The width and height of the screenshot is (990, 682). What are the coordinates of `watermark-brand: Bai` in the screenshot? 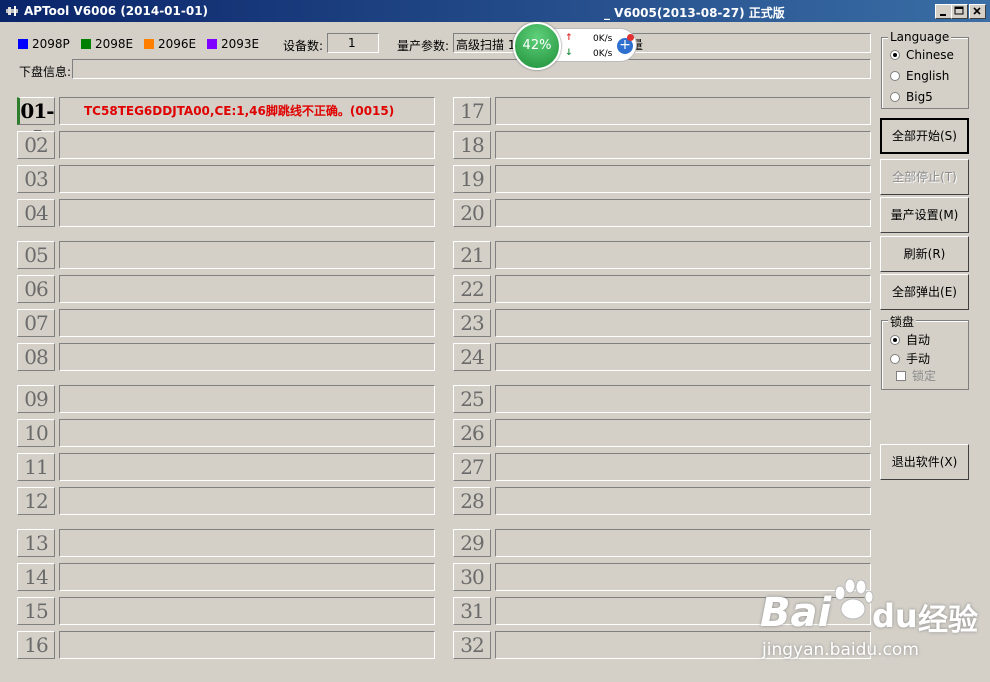 It's located at (796, 613).